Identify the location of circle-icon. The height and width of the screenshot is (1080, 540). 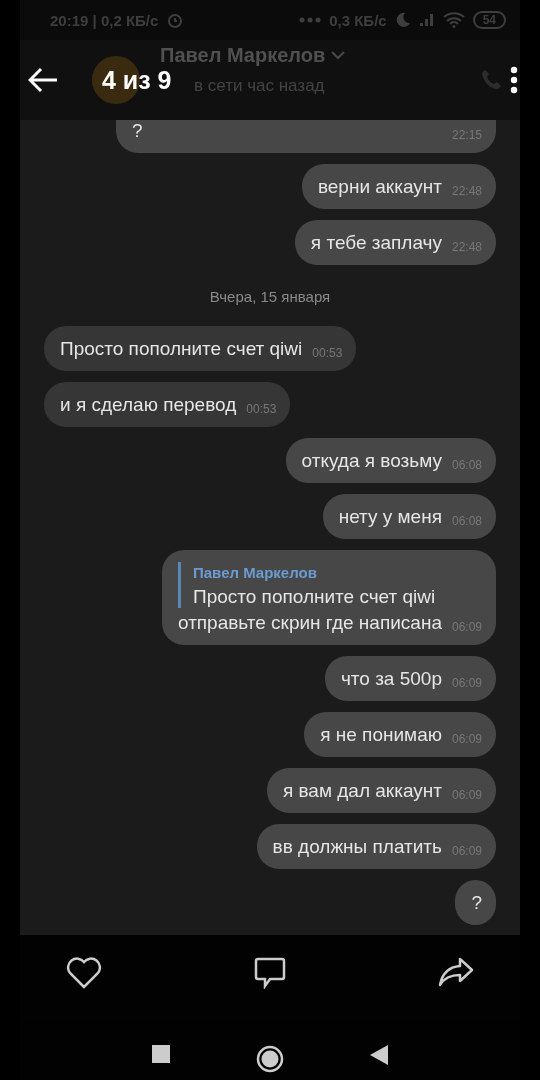
(270, 1059).